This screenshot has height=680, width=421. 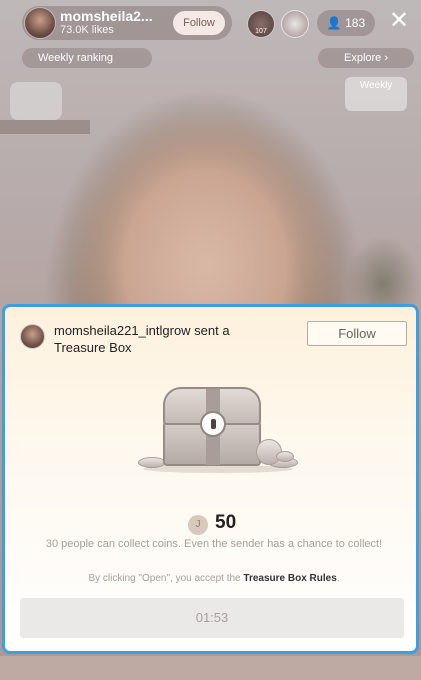 I want to click on top-viewer-badge-1: 107, so click(x=261, y=31).